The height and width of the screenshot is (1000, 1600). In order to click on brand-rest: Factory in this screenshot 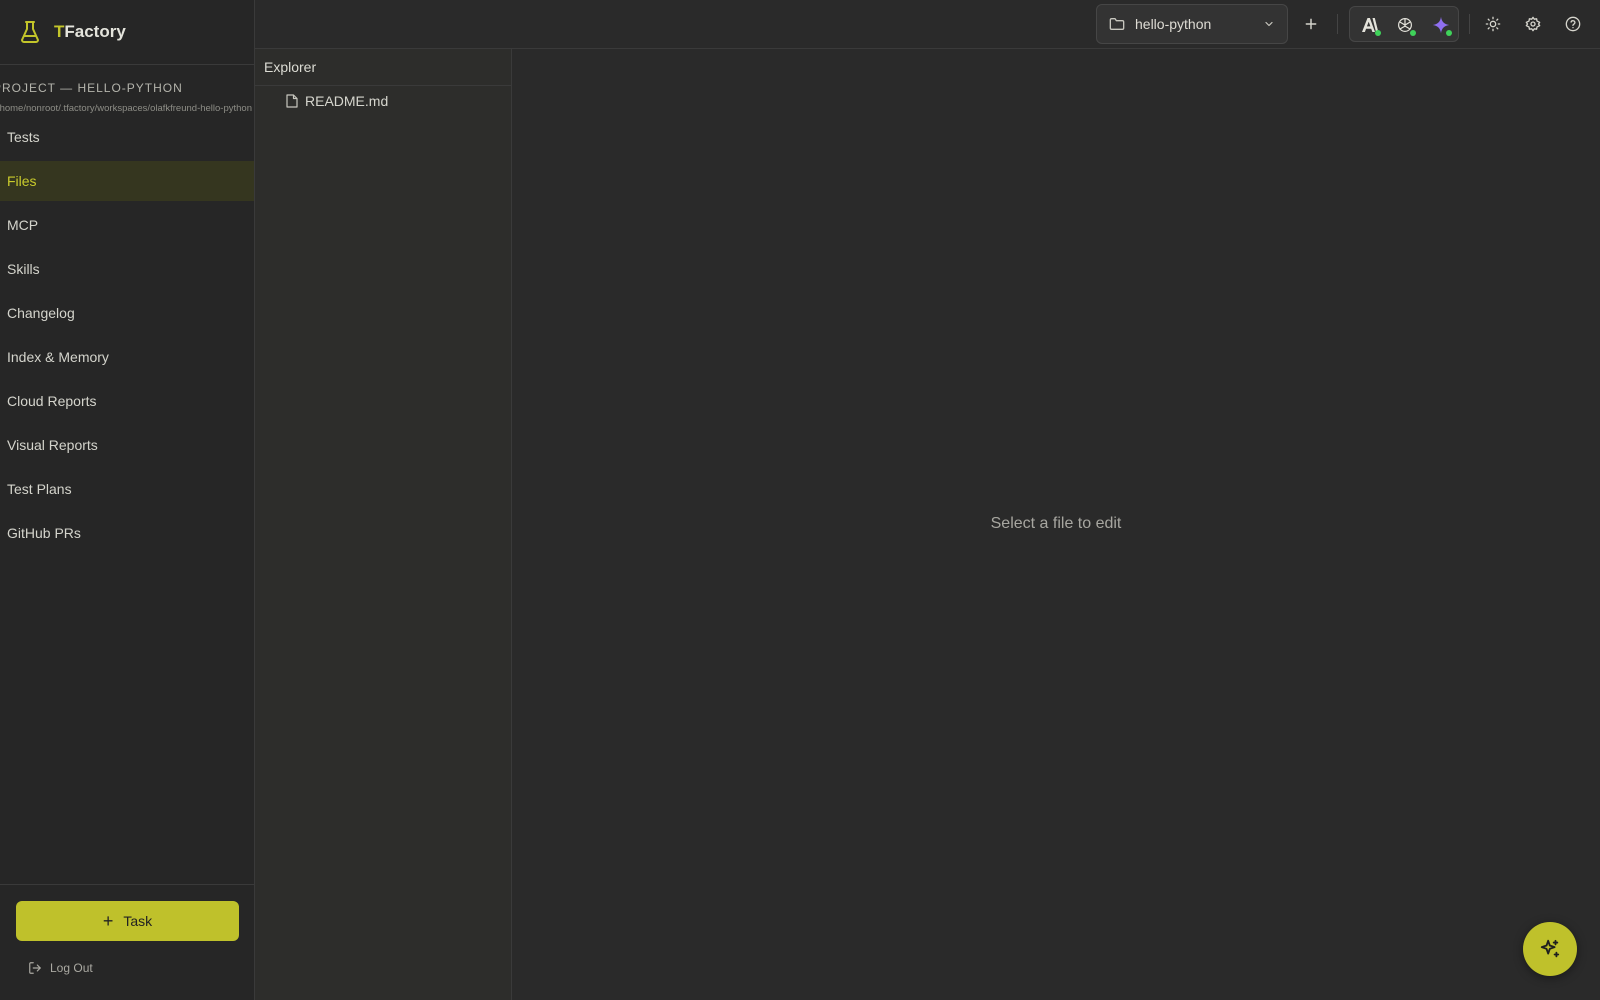, I will do `click(95, 31)`.